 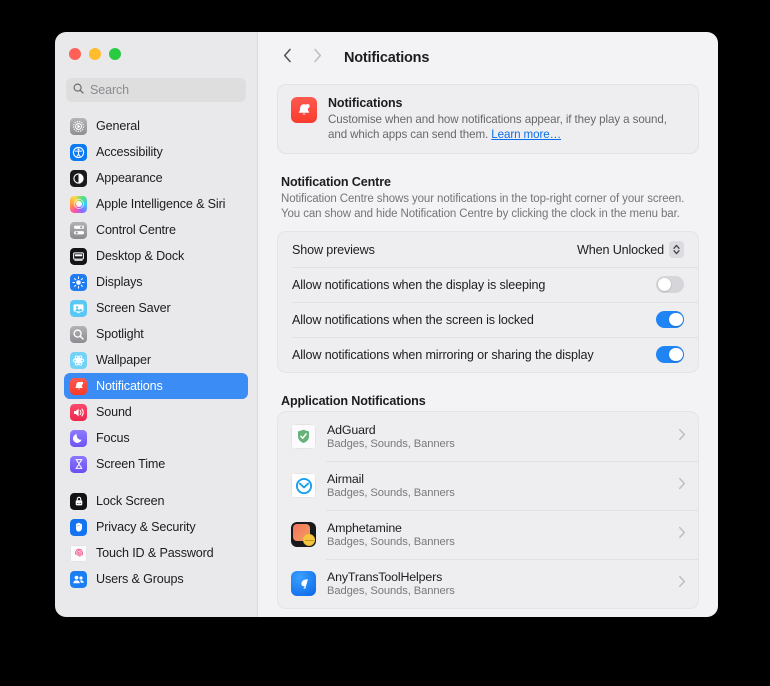 What do you see at coordinates (120, 334) in the screenshot?
I see `sidebar-item-label: Spotlight` at bounding box center [120, 334].